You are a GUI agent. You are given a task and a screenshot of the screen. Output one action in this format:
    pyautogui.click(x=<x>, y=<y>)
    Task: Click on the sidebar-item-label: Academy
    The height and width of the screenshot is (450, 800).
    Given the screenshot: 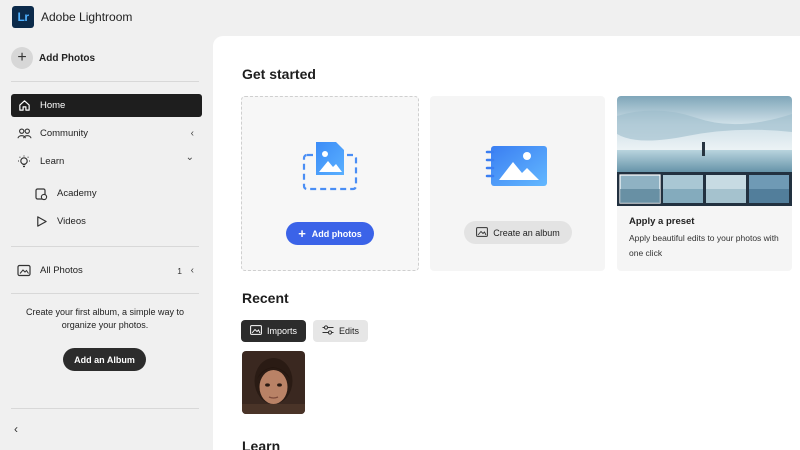 What is the action you would take?
    pyautogui.click(x=77, y=193)
    